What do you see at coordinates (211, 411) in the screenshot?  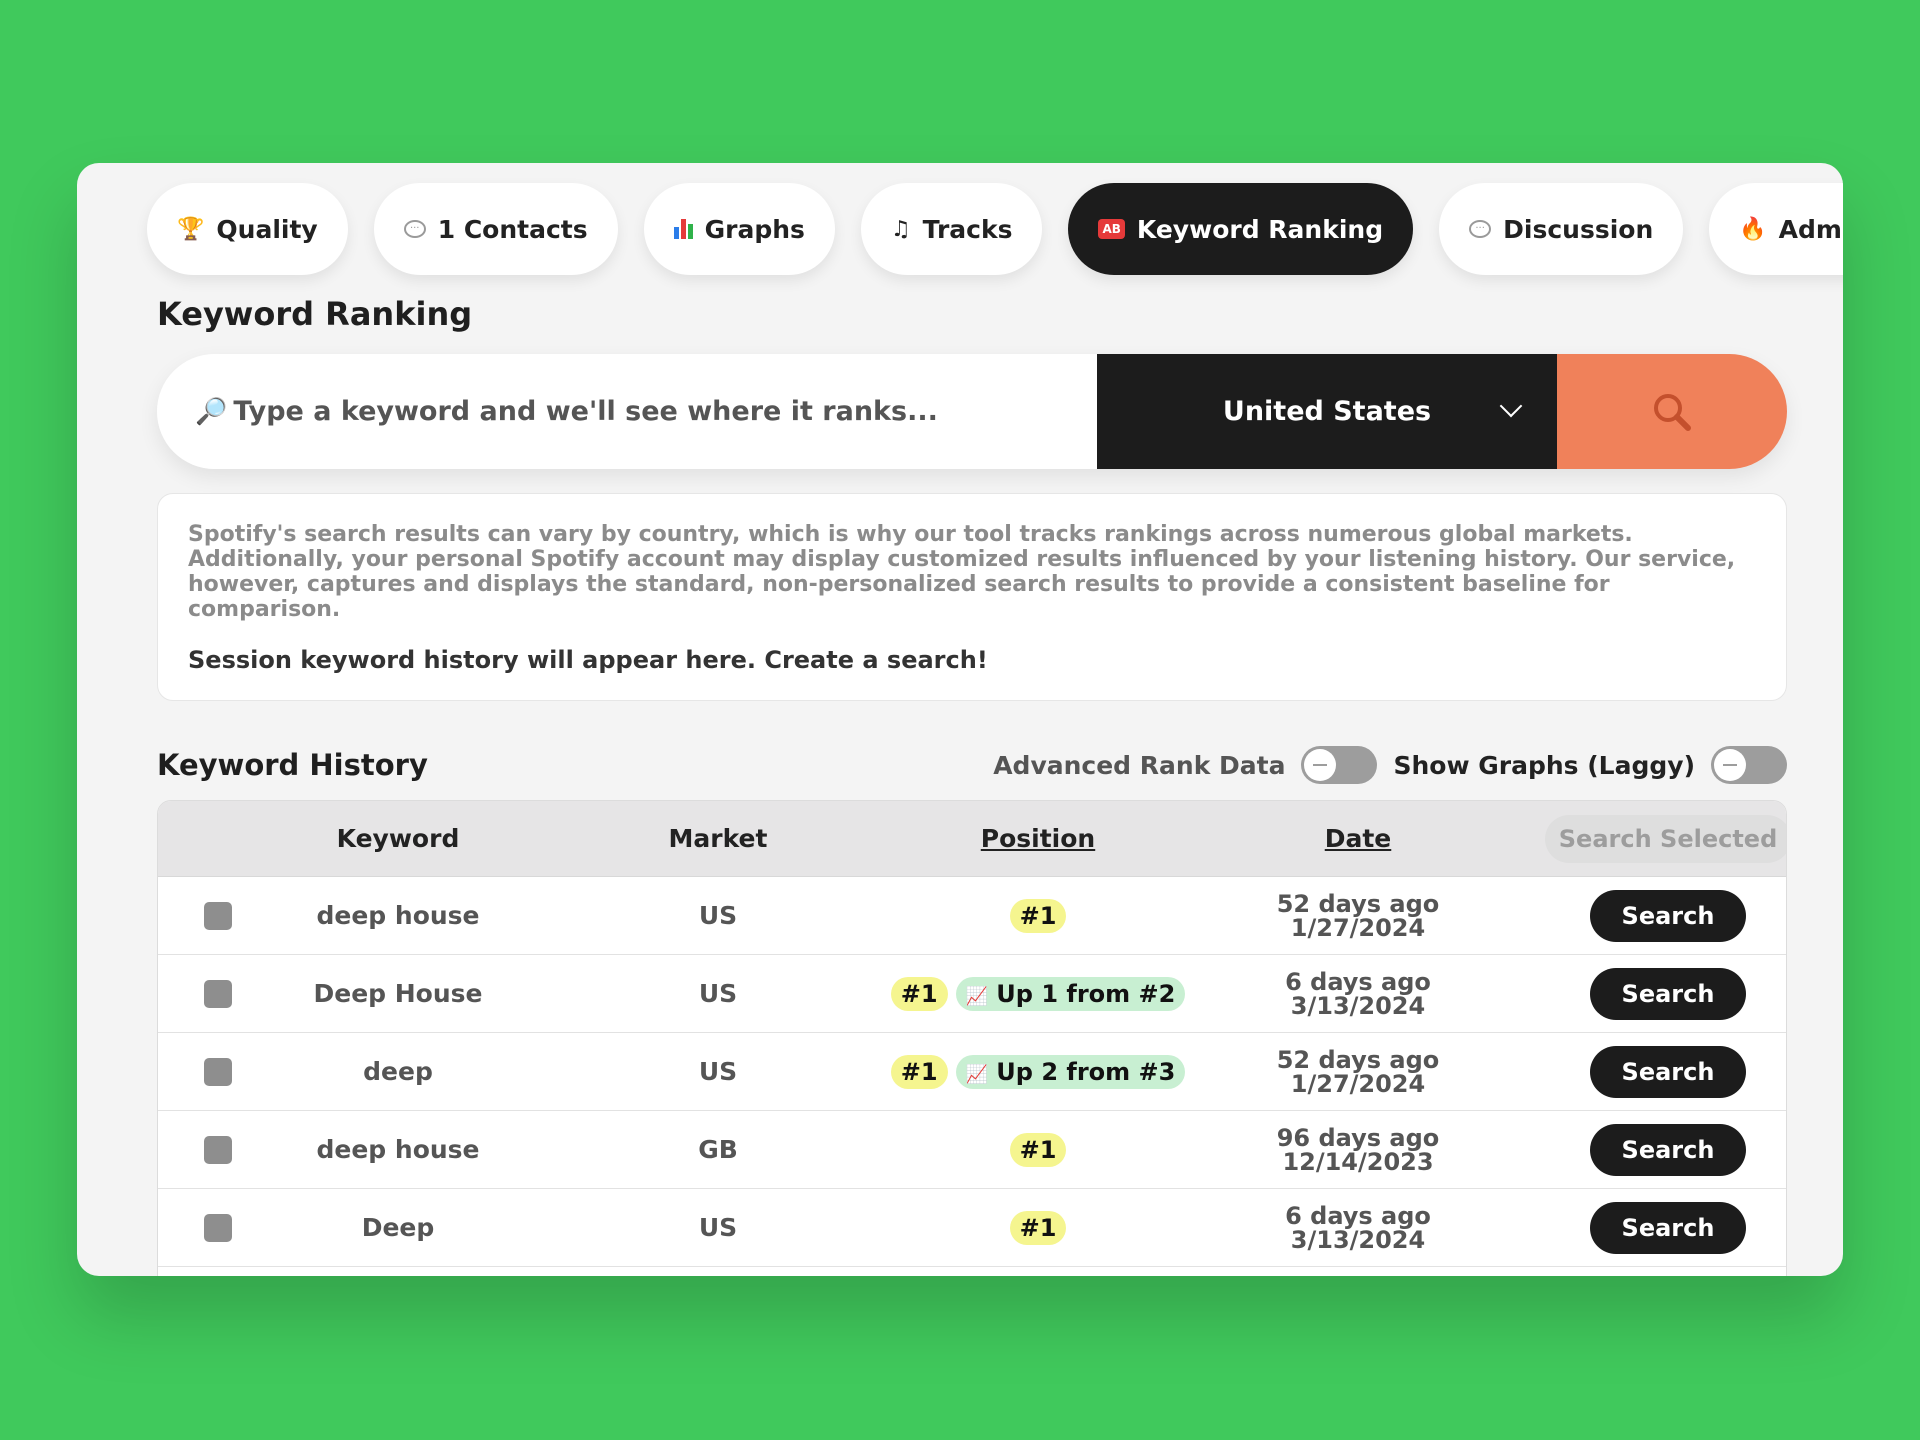 I see `magnifier-icon: 🔎` at bounding box center [211, 411].